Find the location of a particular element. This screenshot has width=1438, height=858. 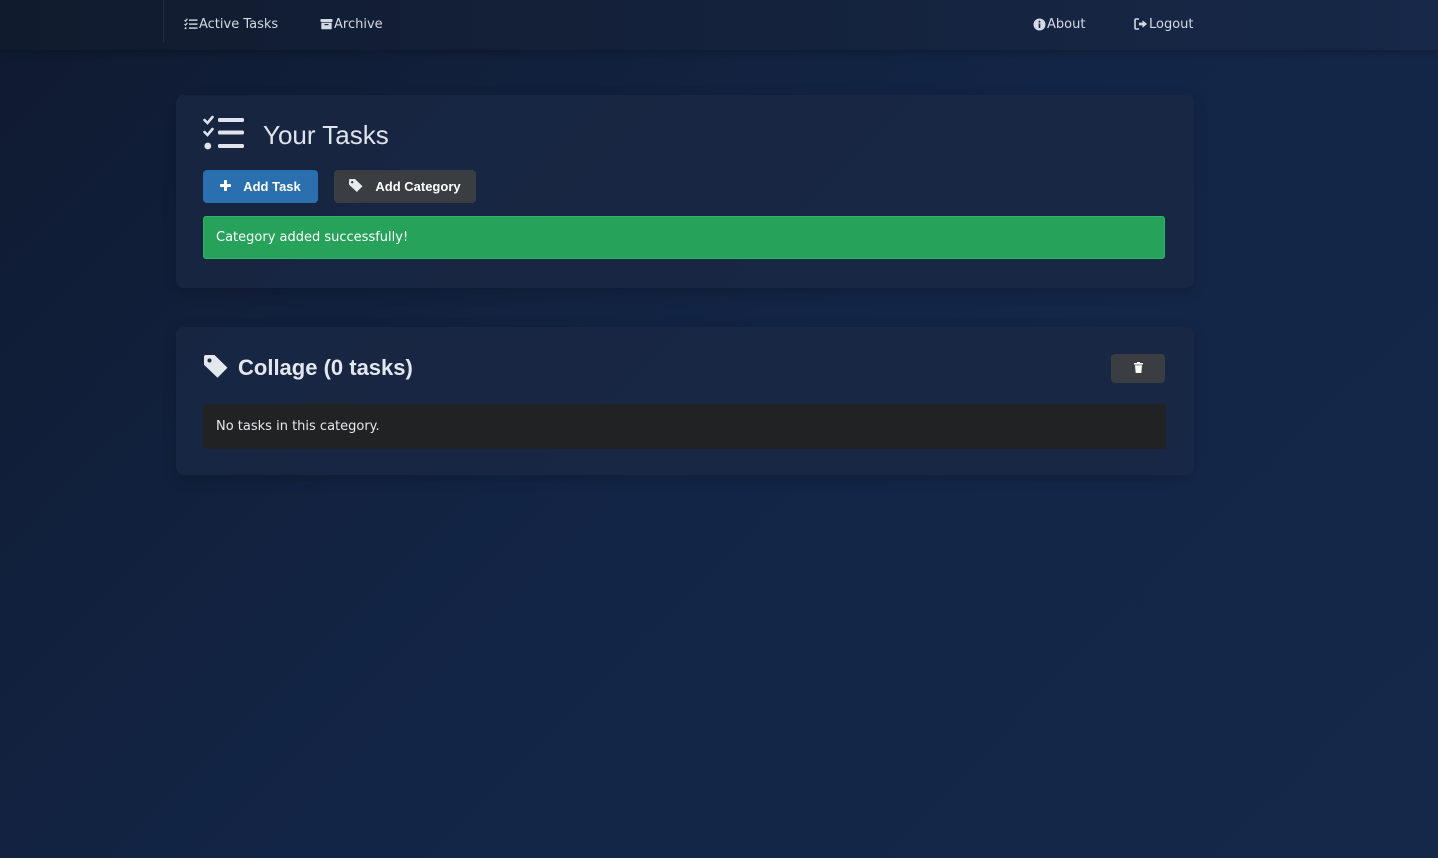

add-task-button: Add Task is located at coordinates (260, 186).